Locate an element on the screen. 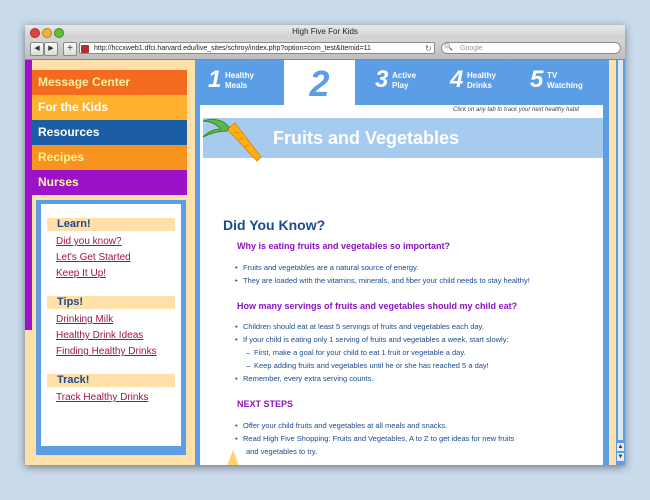  carrot-icon is located at coordinates (232, 140).